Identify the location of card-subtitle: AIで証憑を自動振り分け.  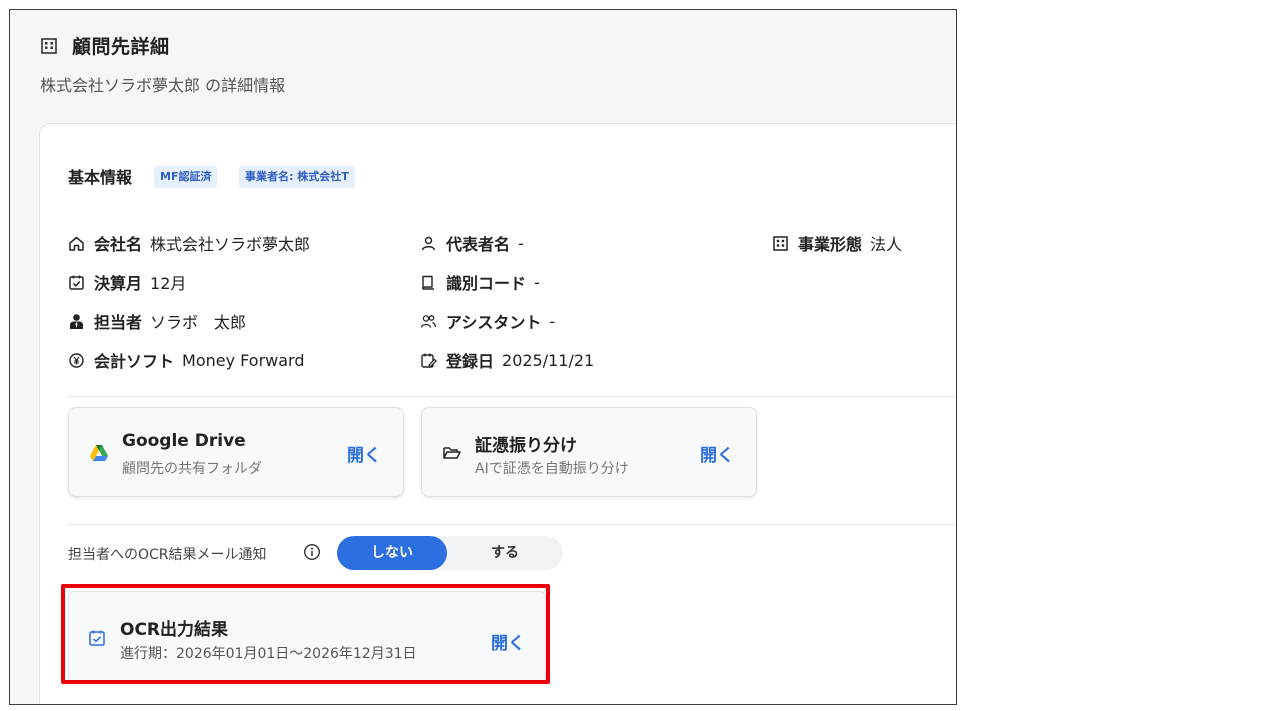
(552, 469).